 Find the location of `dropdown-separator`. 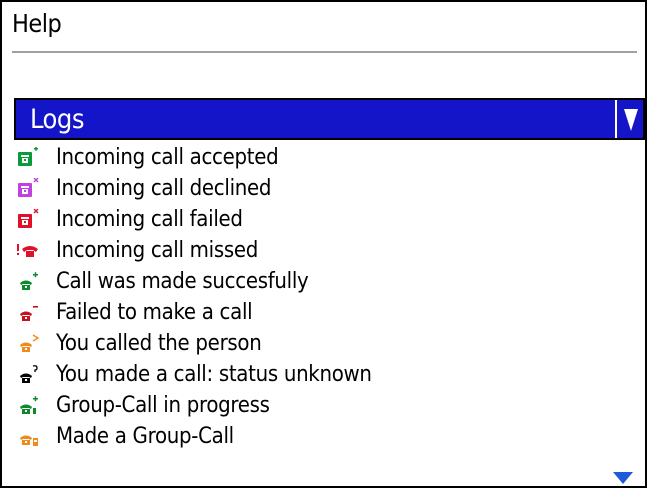

dropdown-separator is located at coordinates (616, 119).